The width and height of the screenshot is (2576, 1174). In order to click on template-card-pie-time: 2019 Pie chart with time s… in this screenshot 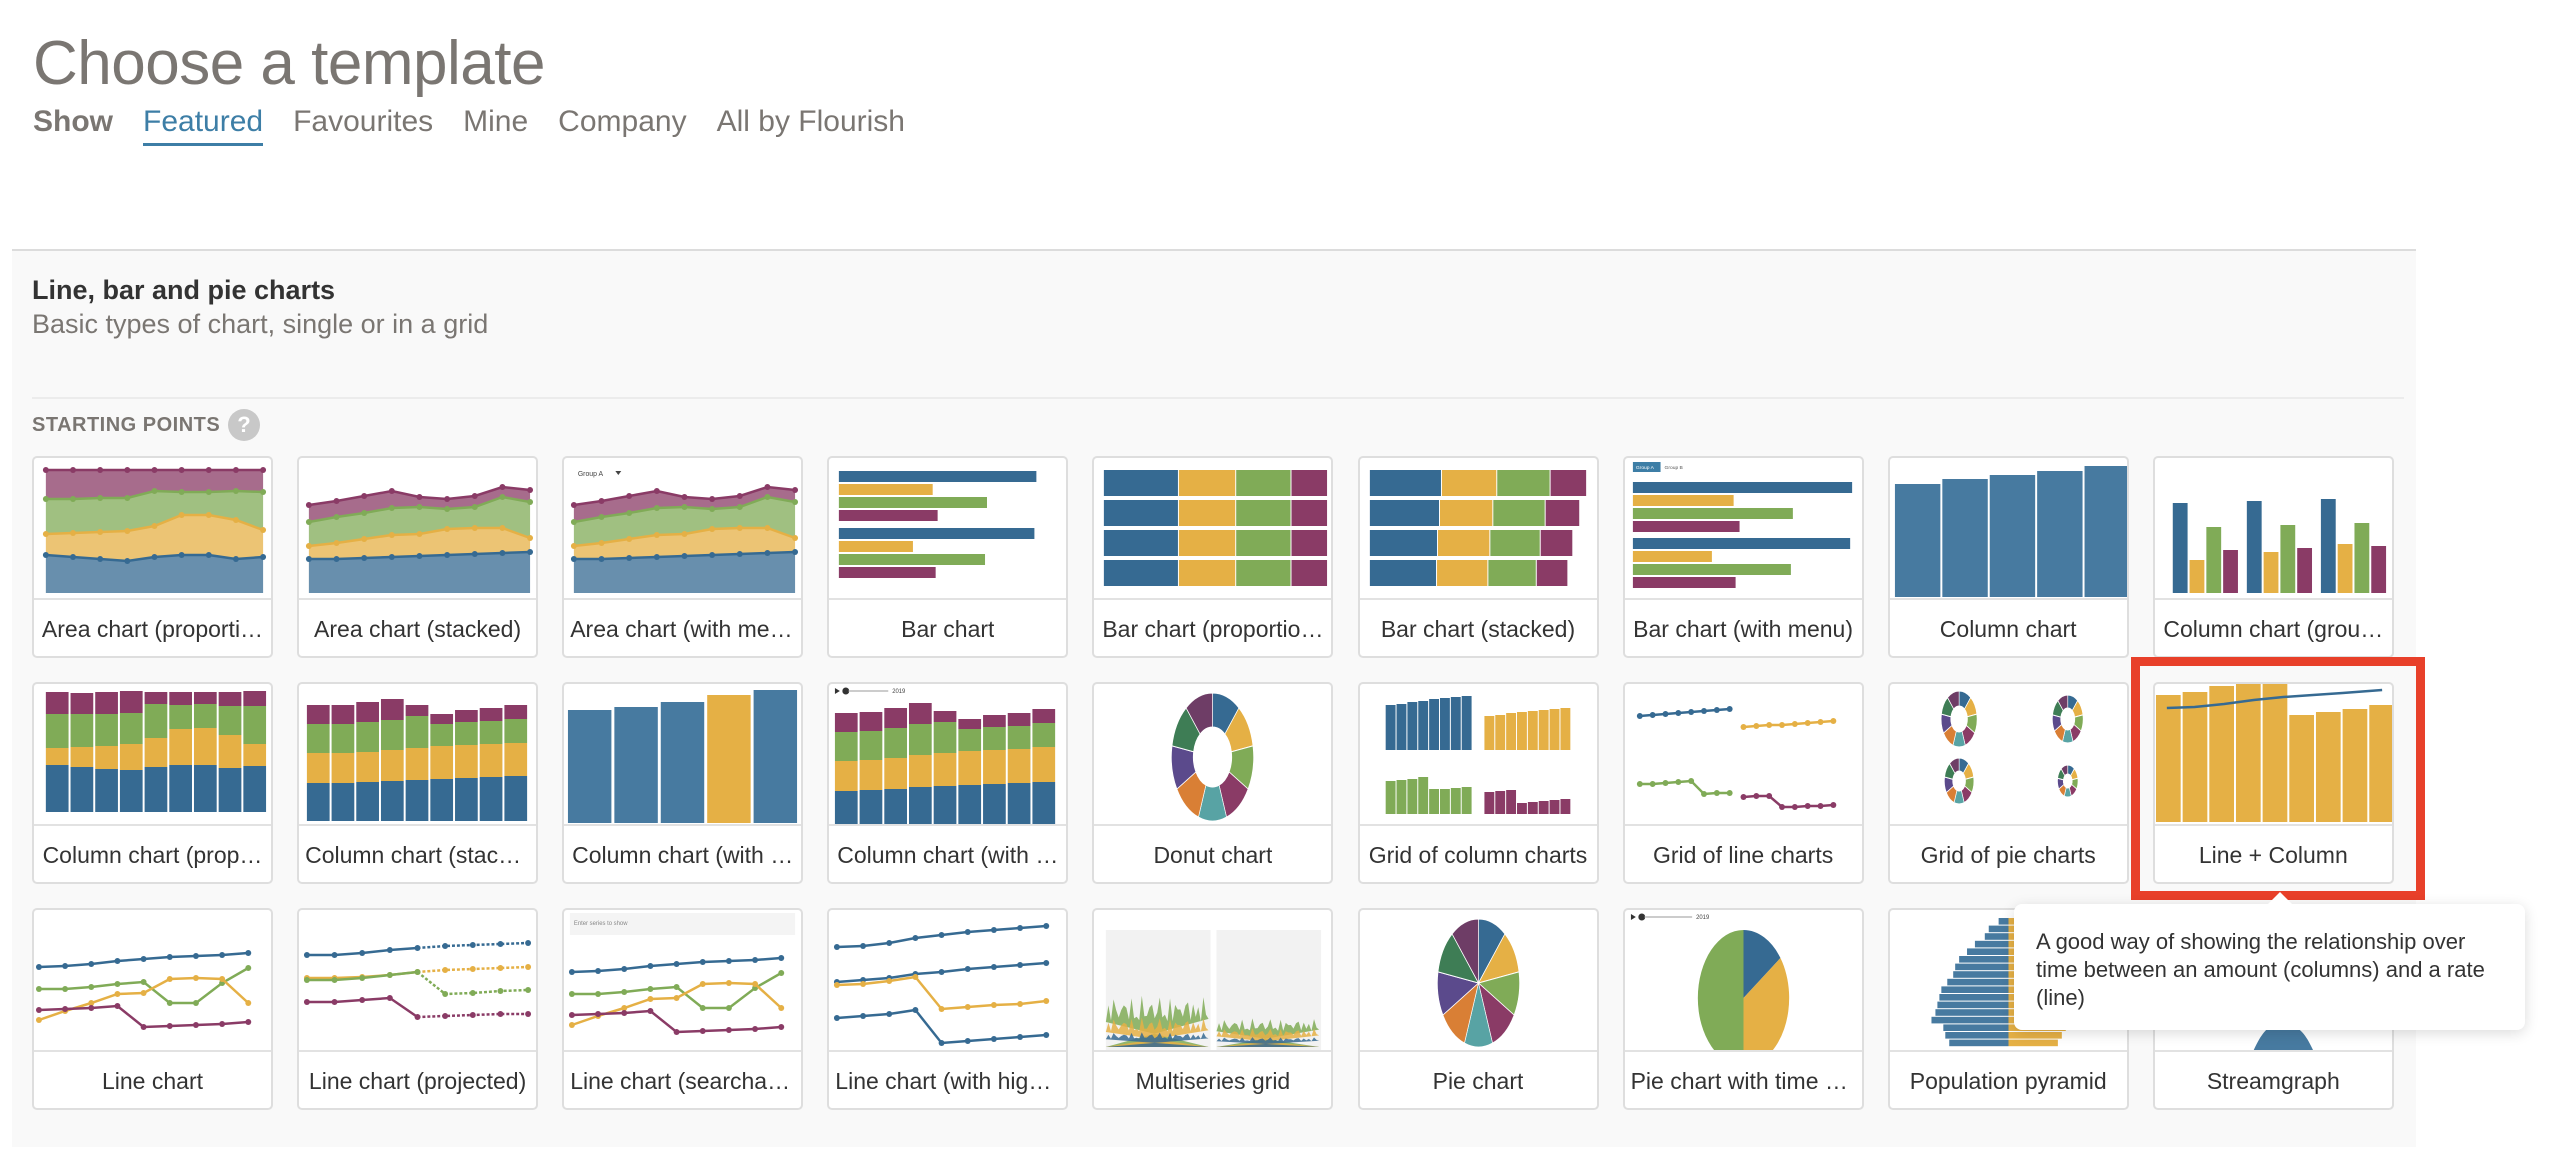, I will do `click(1743, 1009)`.